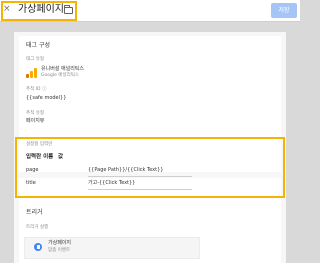 The height and width of the screenshot is (263, 320). I want to click on tracking-id-label: 추적 ID ⓘ, so click(36, 89).